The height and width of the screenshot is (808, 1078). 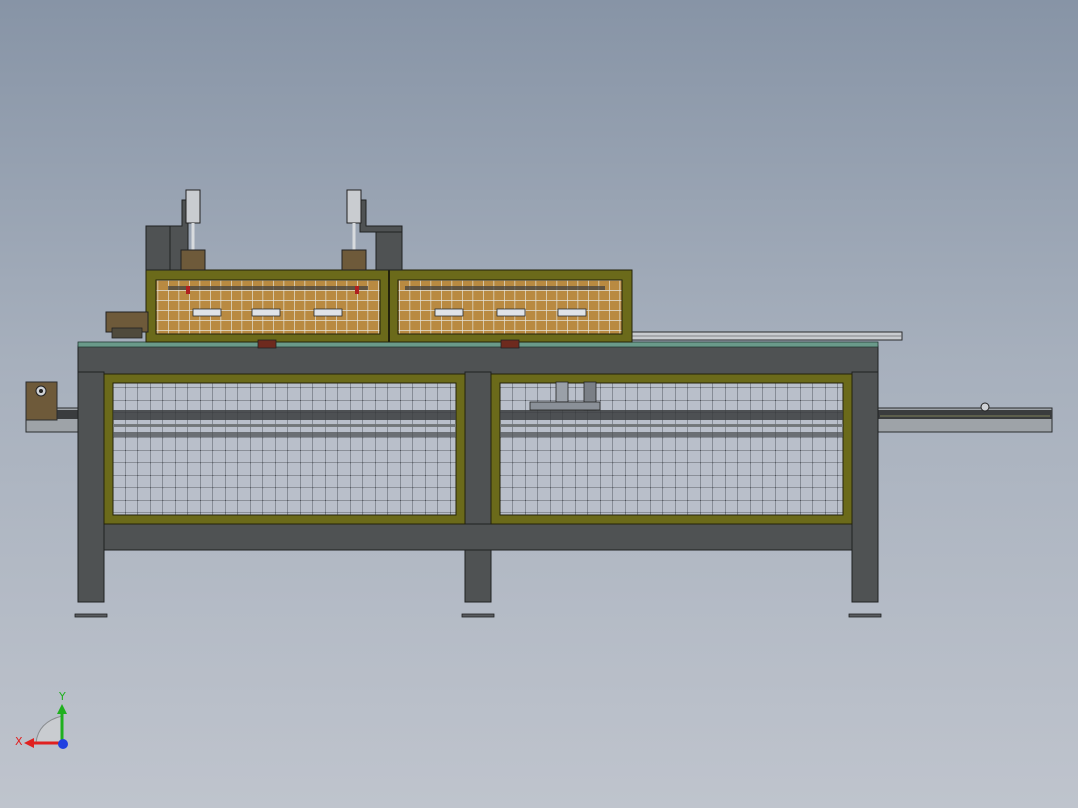 I want to click on lower-guard-right, so click(x=671, y=449).